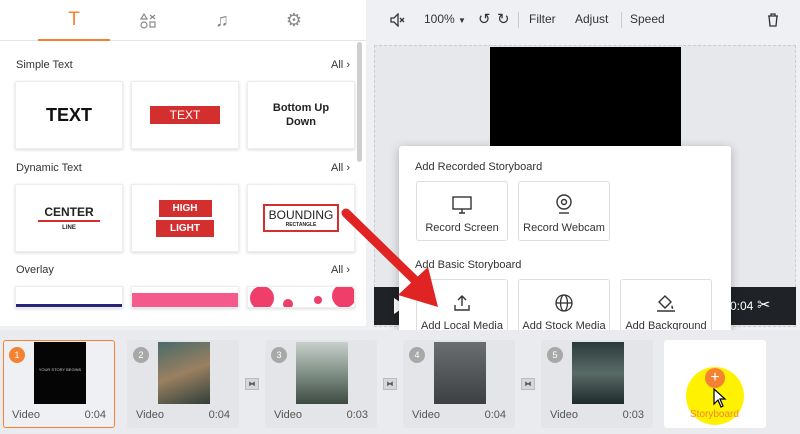 The height and width of the screenshot is (434, 800). Describe the element at coordinates (742, 306) in the screenshot. I see `time-display: 0:04` at that location.